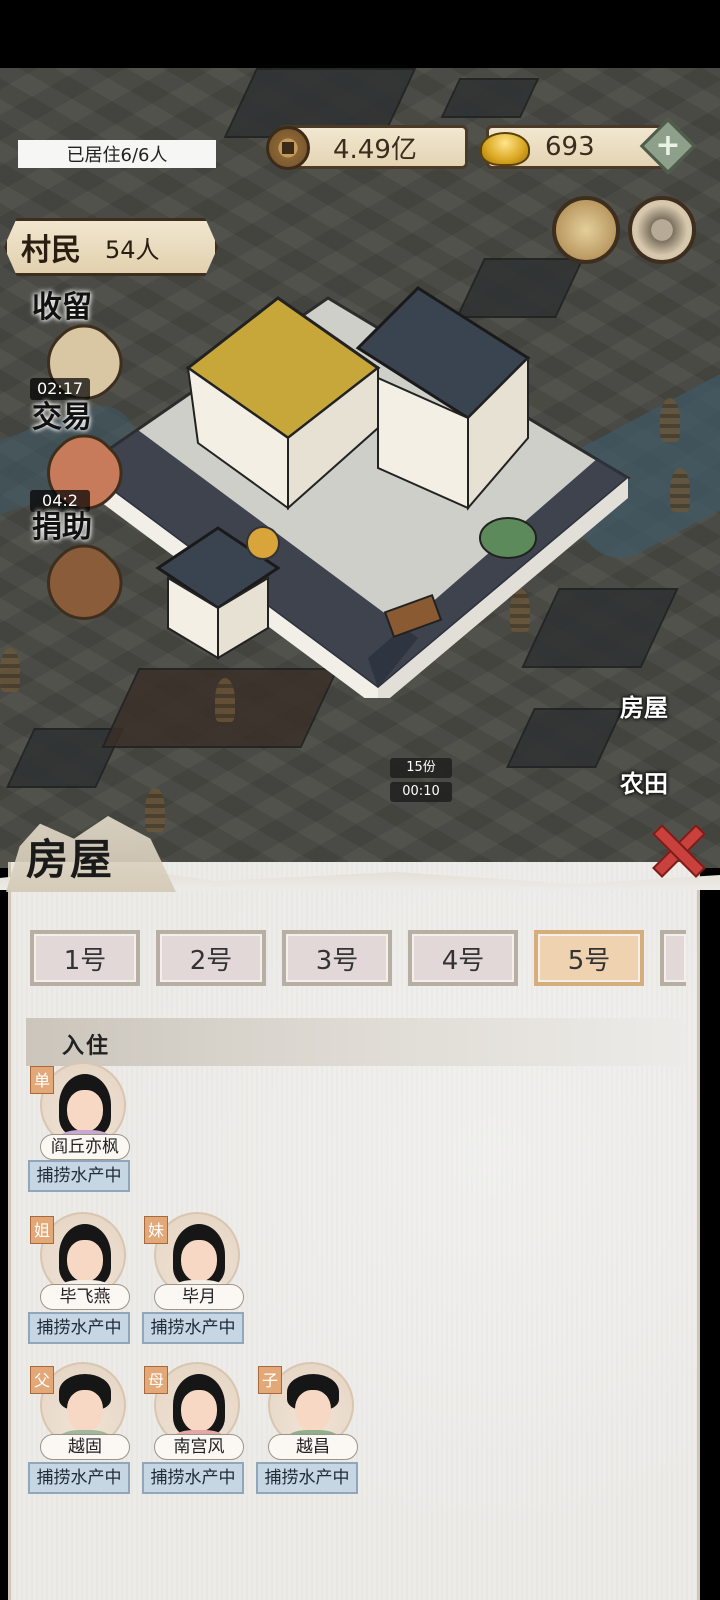 This screenshot has height=1600, width=720. Describe the element at coordinates (70, 859) in the screenshot. I see `panel-title: 房屋` at that location.